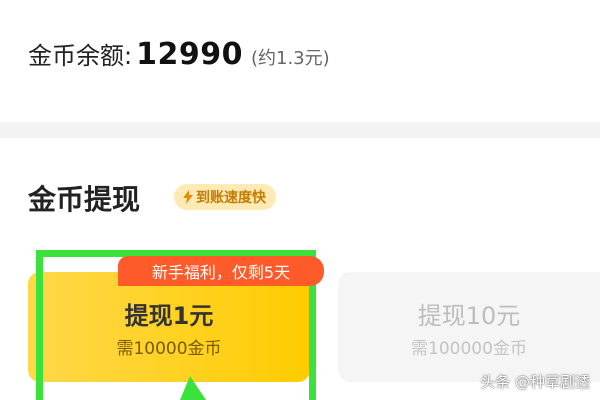 The image size is (600, 400). What do you see at coordinates (300, 130) in the screenshot?
I see `section-divider` at bounding box center [300, 130].